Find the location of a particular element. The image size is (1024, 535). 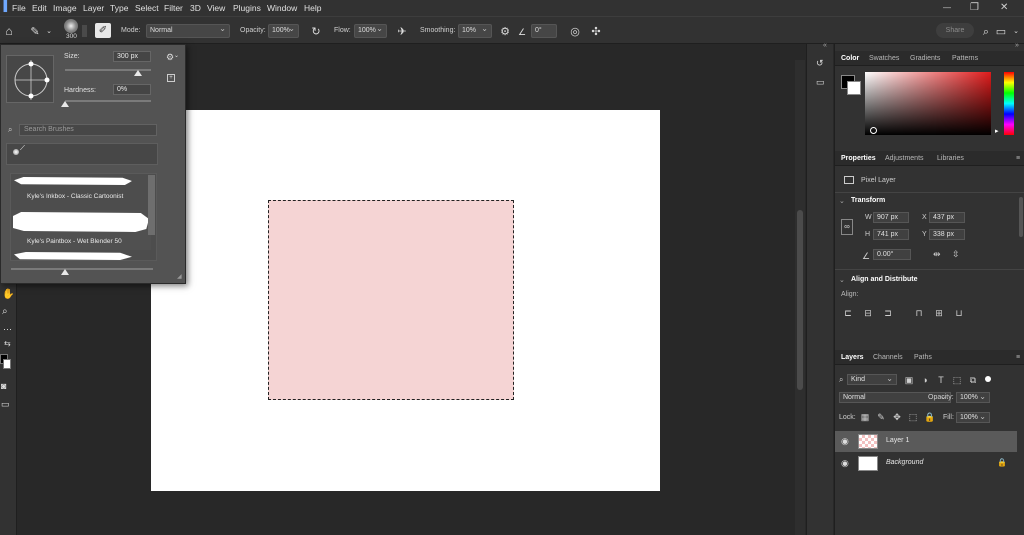

tab-adjustments: Adjustments is located at coordinates (904, 158).